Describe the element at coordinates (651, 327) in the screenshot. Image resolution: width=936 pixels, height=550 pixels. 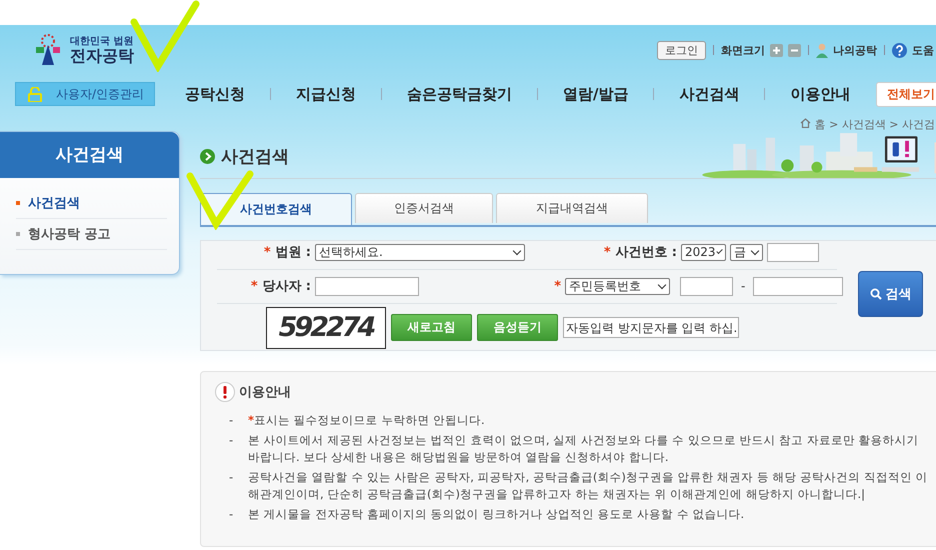
I see `captcha-field: 자동입력 방지문자를 입력 하십.` at that location.